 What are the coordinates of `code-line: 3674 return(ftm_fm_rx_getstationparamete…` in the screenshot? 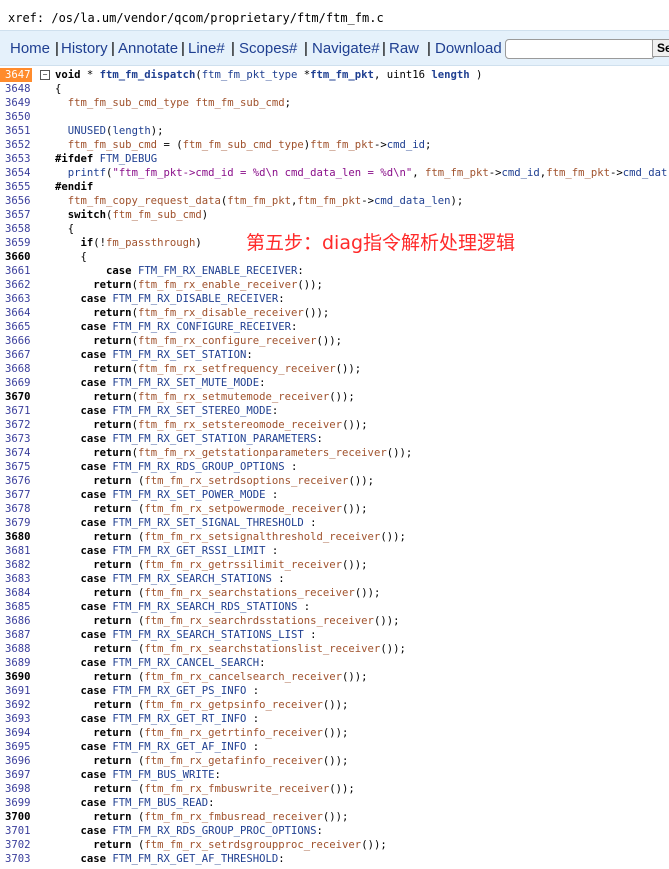 It's located at (334, 453).